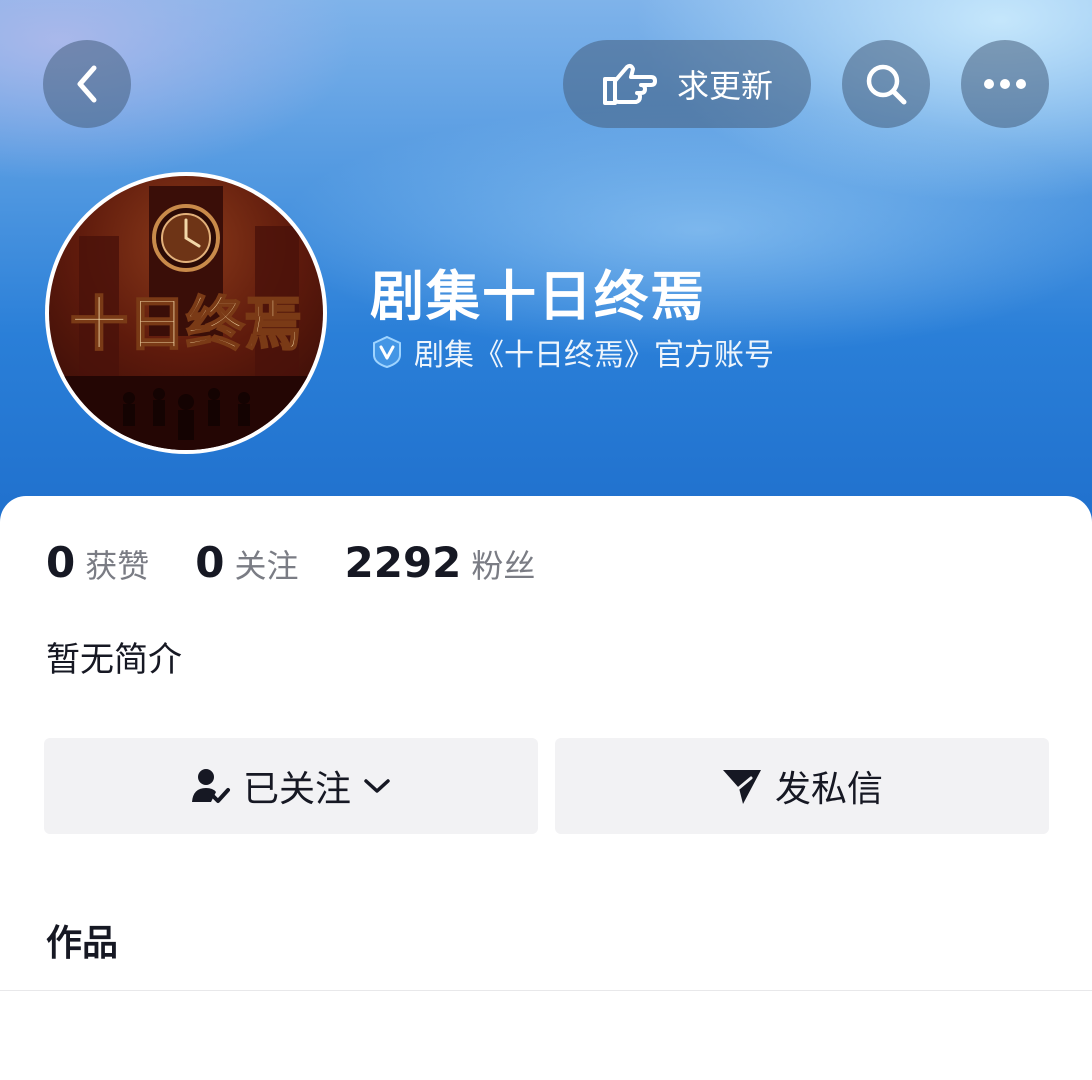 This screenshot has height=1080, width=1092. I want to click on bio-text: 暂无简介, so click(114, 660).